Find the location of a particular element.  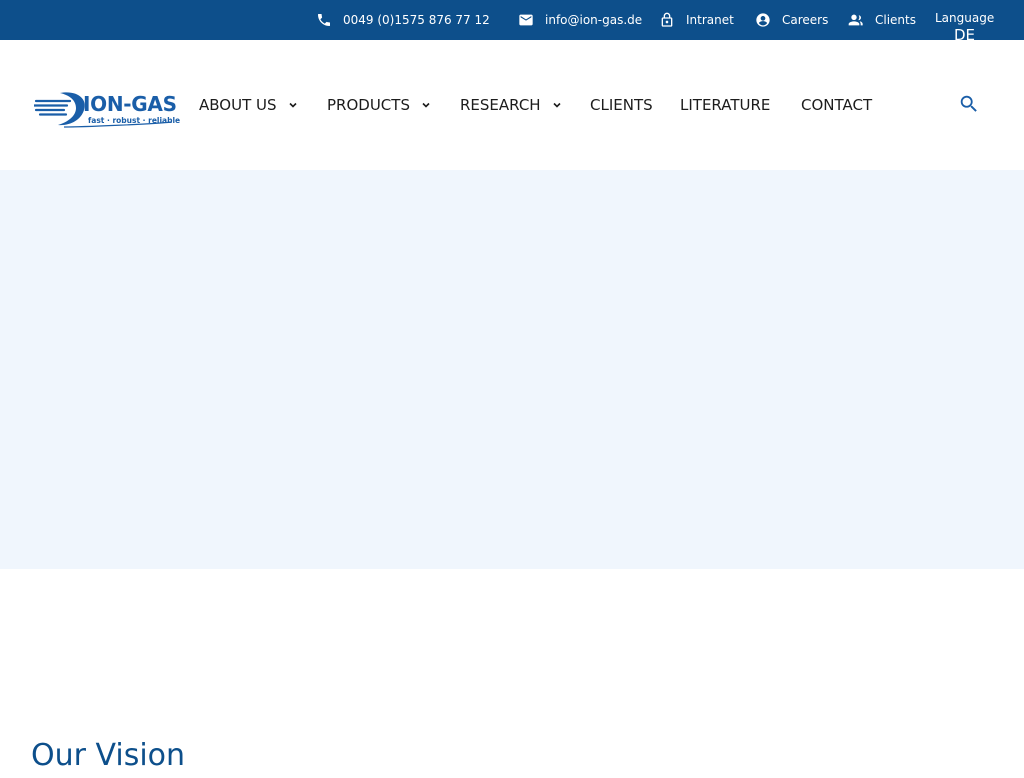

email-link: info@ion-gas.de is located at coordinates (580, 20).